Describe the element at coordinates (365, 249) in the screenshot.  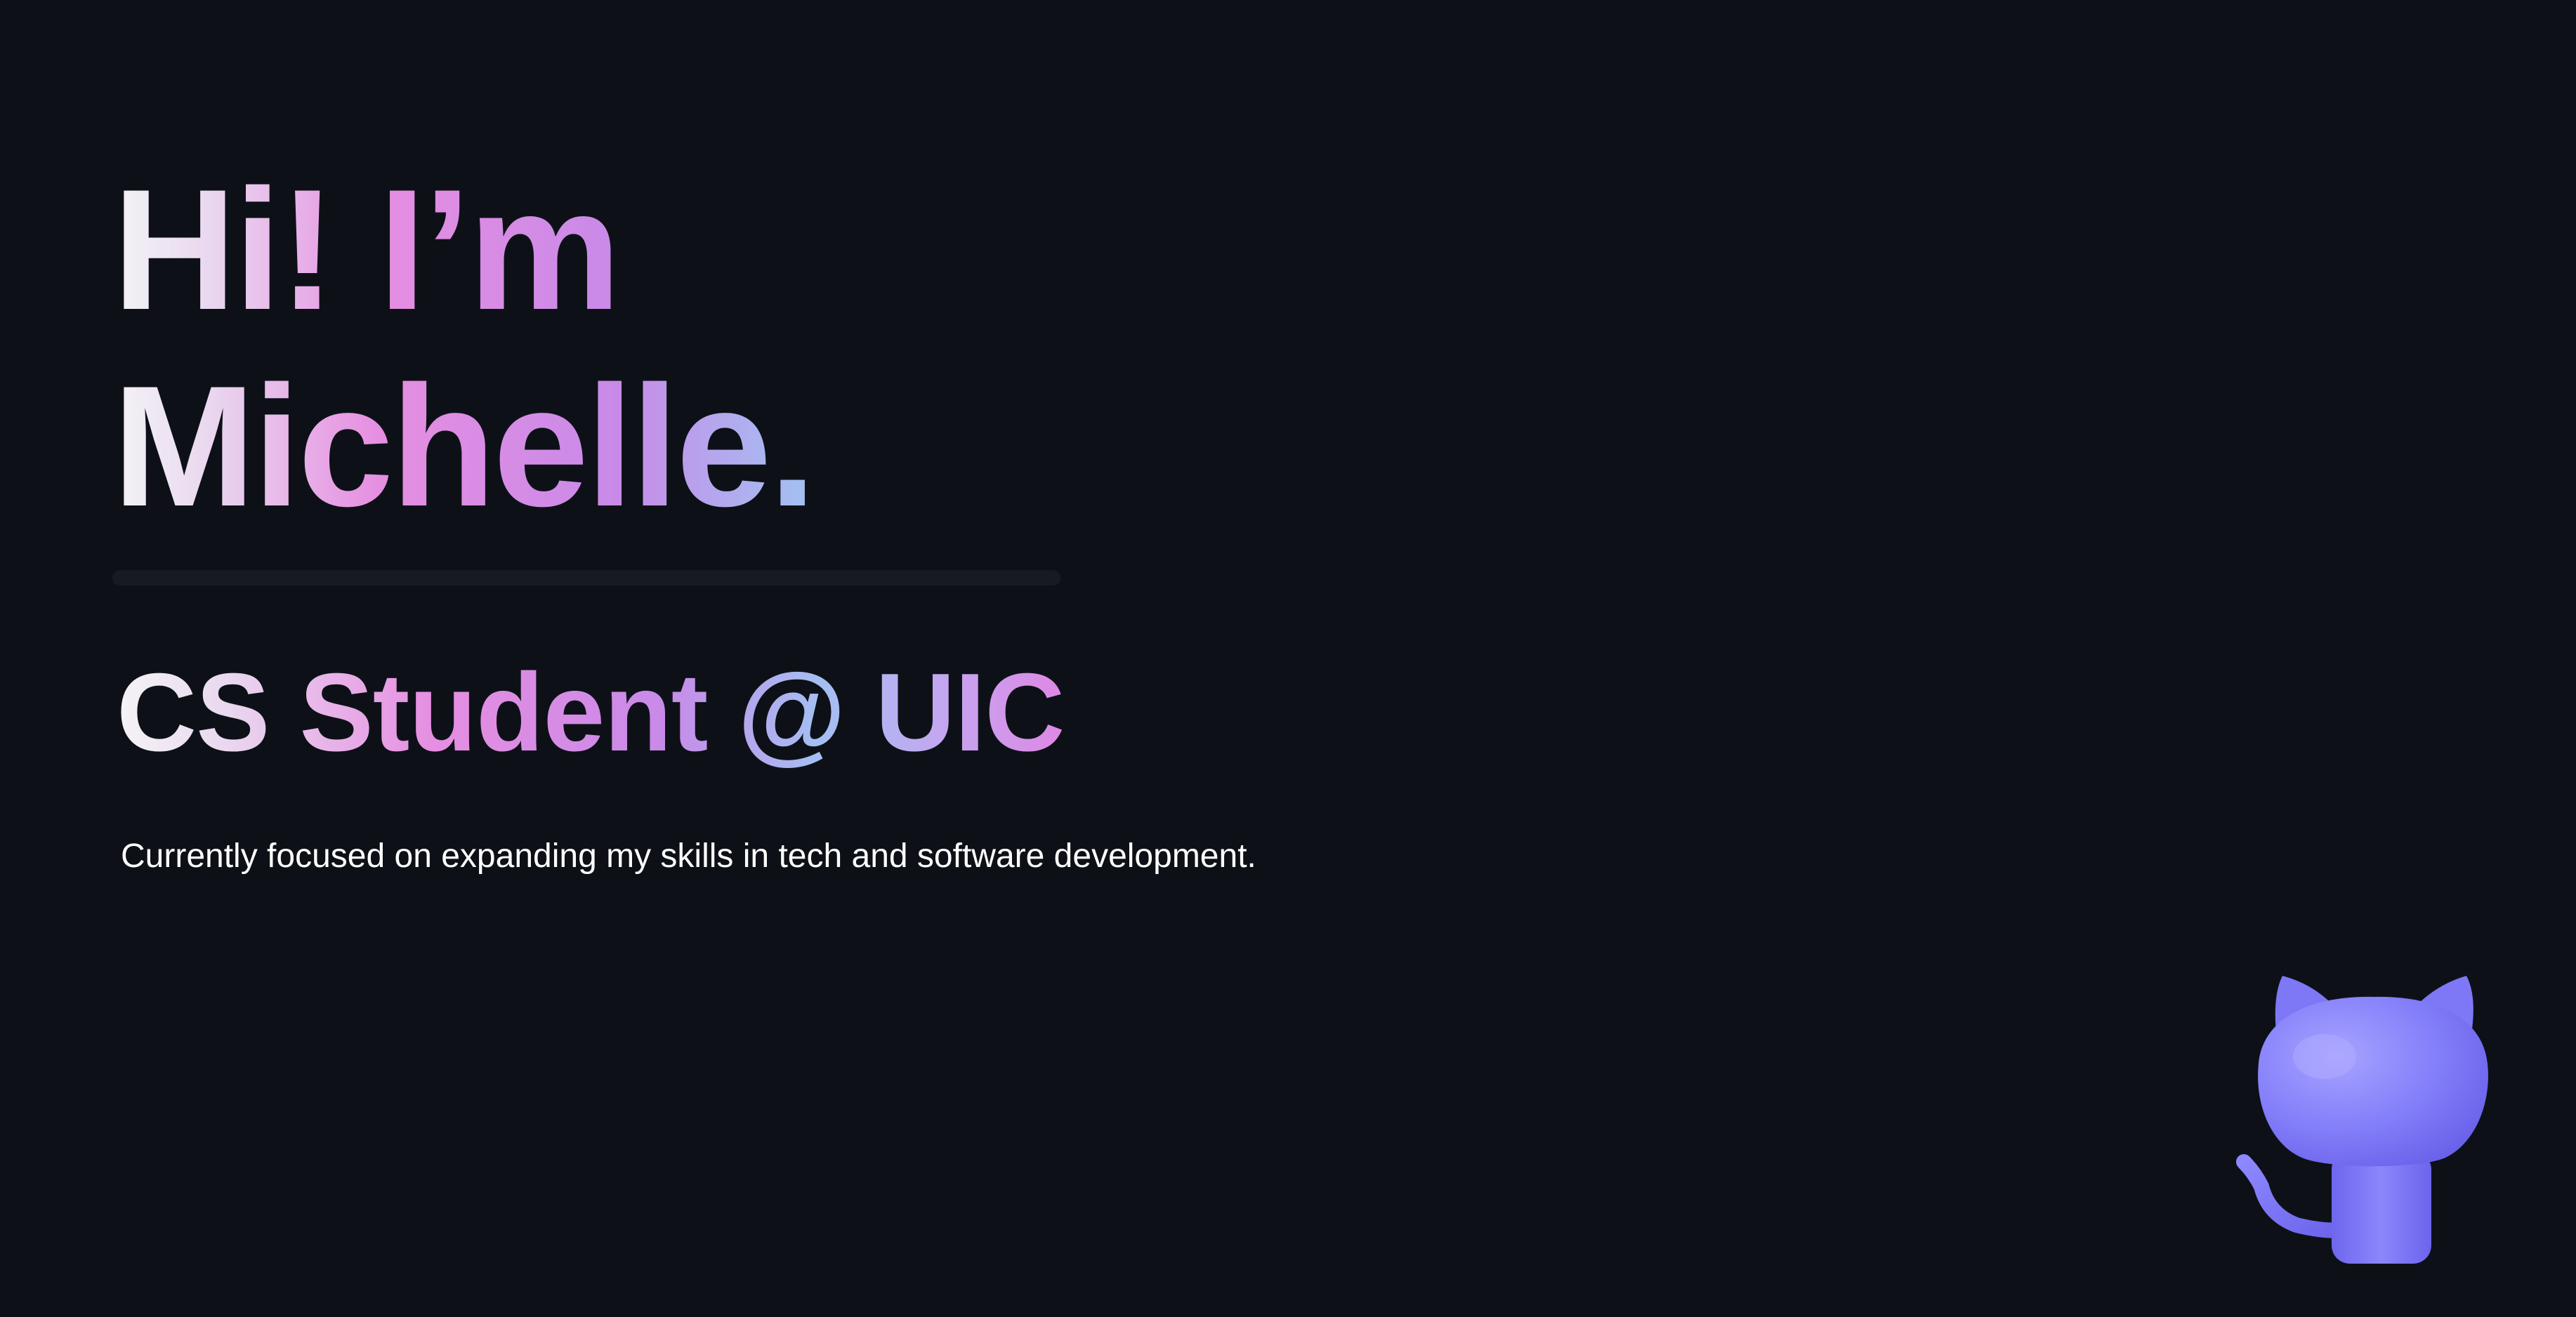
I see `headline-greeting: Hi! I’m` at that location.